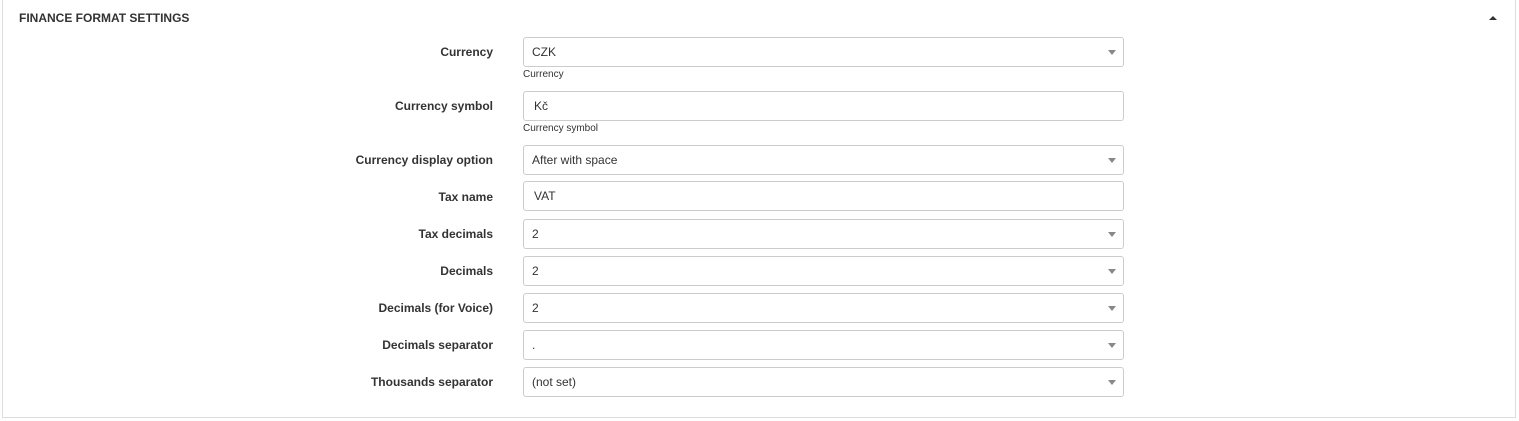 Image resolution: width=1519 pixels, height=421 pixels. What do you see at coordinates (554, 382) in the screenshot?
I see `thousands-separator-value: (not set)` at bounding box center [554, 382].